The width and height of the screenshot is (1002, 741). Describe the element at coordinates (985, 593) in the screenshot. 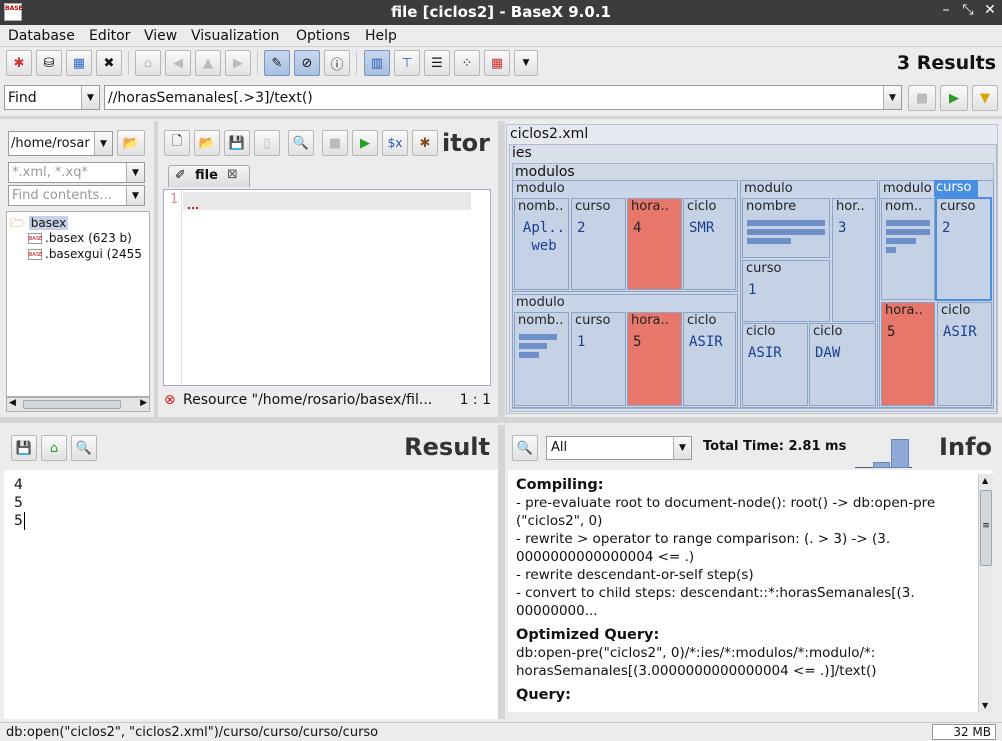

I see `info-vscrollbar: ▲ ≡ ▼` at that location.